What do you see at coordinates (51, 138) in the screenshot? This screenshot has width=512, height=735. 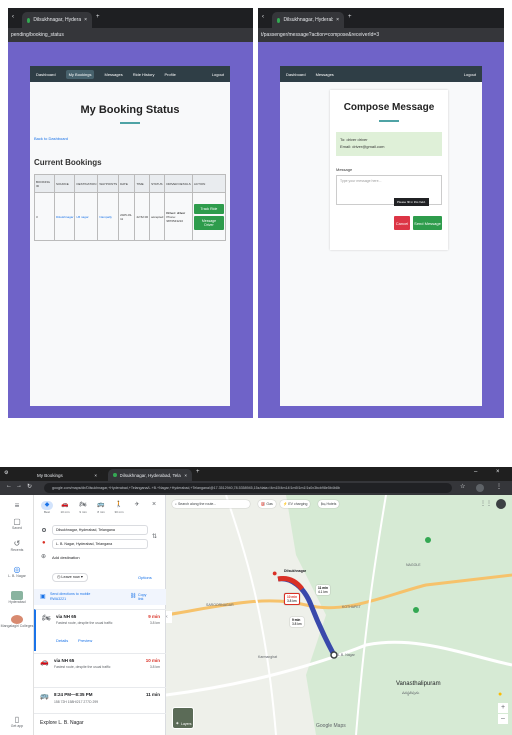 I see `back-to-dashboard-link: Back to Dashboard` at bounding box center [51, 138].